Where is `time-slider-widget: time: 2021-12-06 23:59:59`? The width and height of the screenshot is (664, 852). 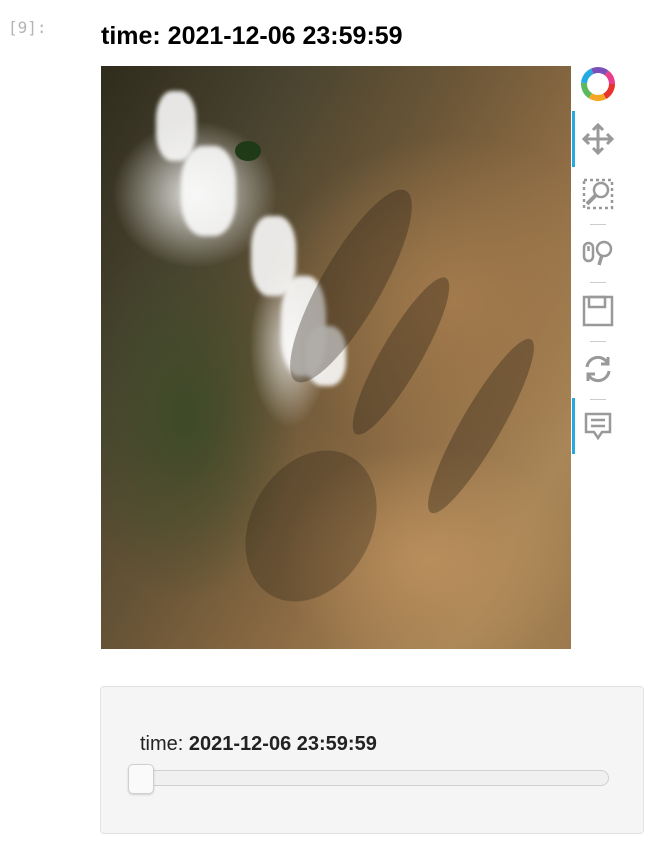
time-slider-widget: time: 2021-12-06 23:59:59 is located at coordinates (372, 760).